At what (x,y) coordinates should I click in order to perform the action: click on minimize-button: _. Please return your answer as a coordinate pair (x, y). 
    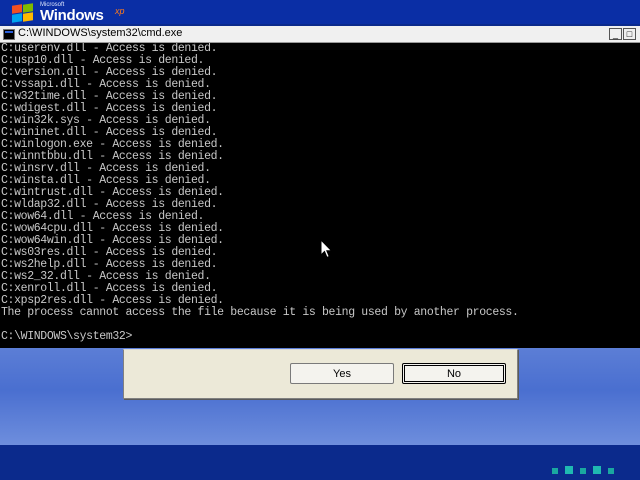
    Looking at the image, I should click on (615, 34).